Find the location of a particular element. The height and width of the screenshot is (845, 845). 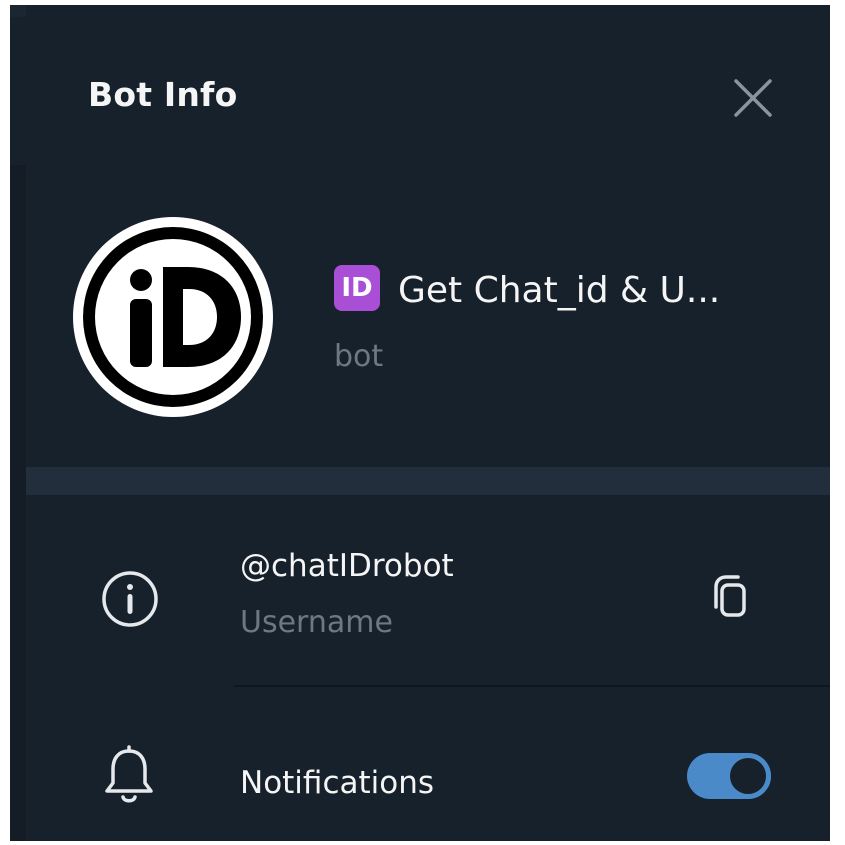

bell-icon is located at coordinates (129, 774).